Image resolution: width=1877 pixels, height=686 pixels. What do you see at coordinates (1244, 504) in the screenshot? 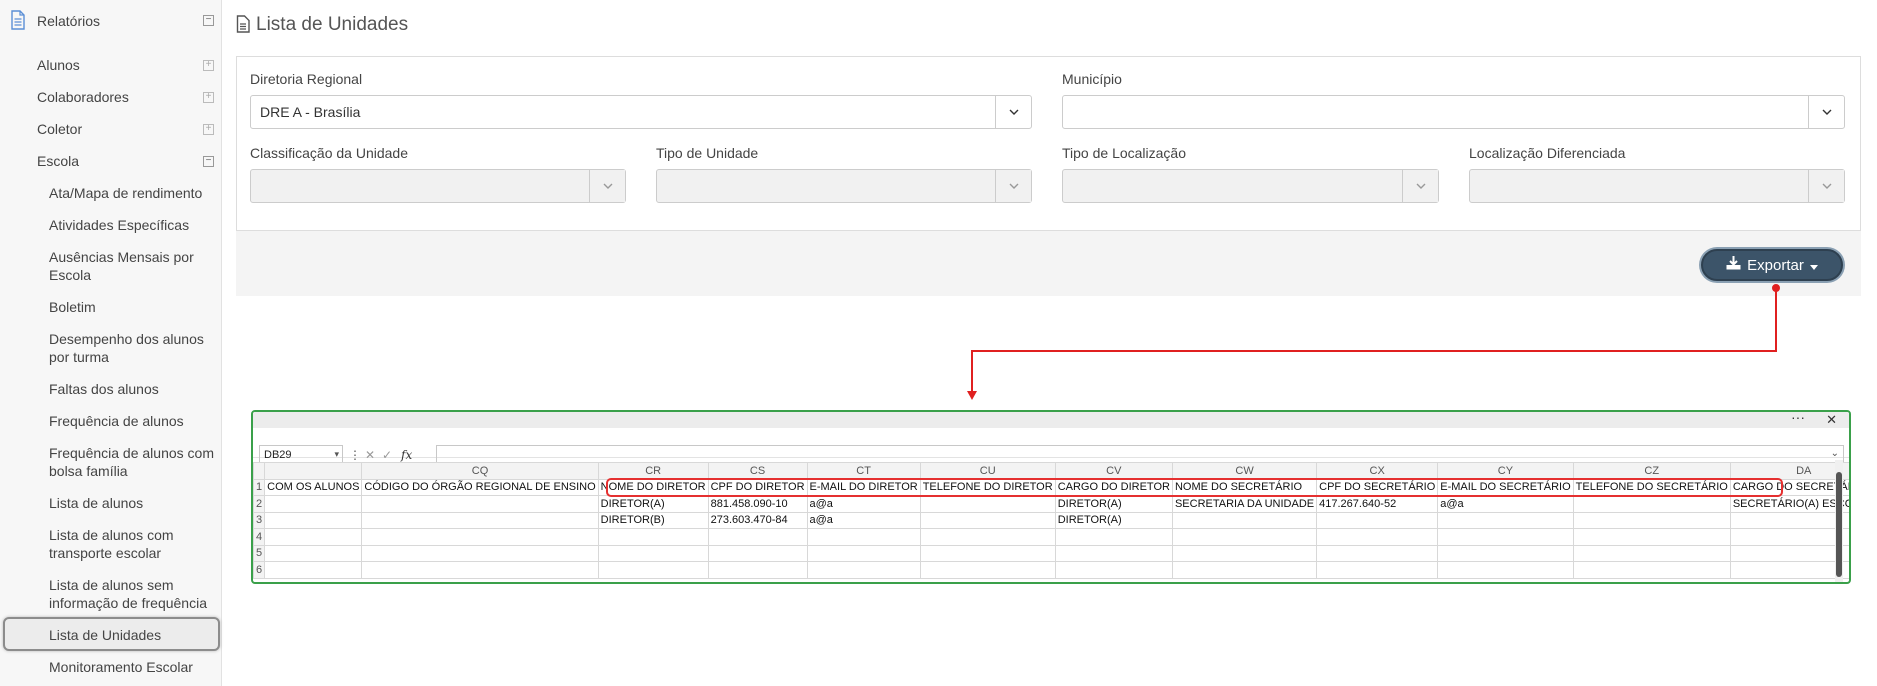
I see `table-cell: SECRETARIA DA UNIDADE` at bounding box center [1244, 504].